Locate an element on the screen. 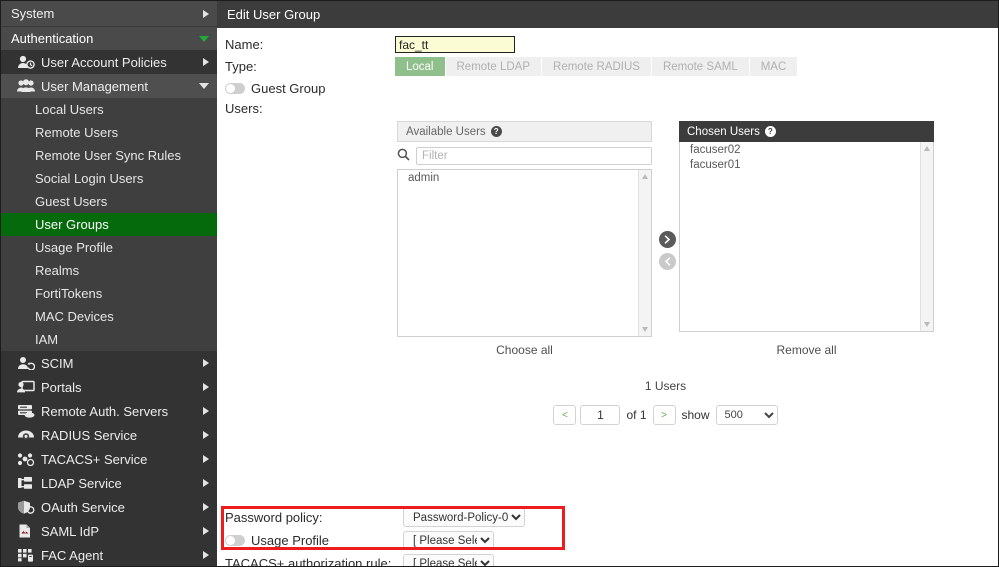  sidebar-item-remote-auth-servers: Remote Auth. Servers is located at coordinates (109, 411).